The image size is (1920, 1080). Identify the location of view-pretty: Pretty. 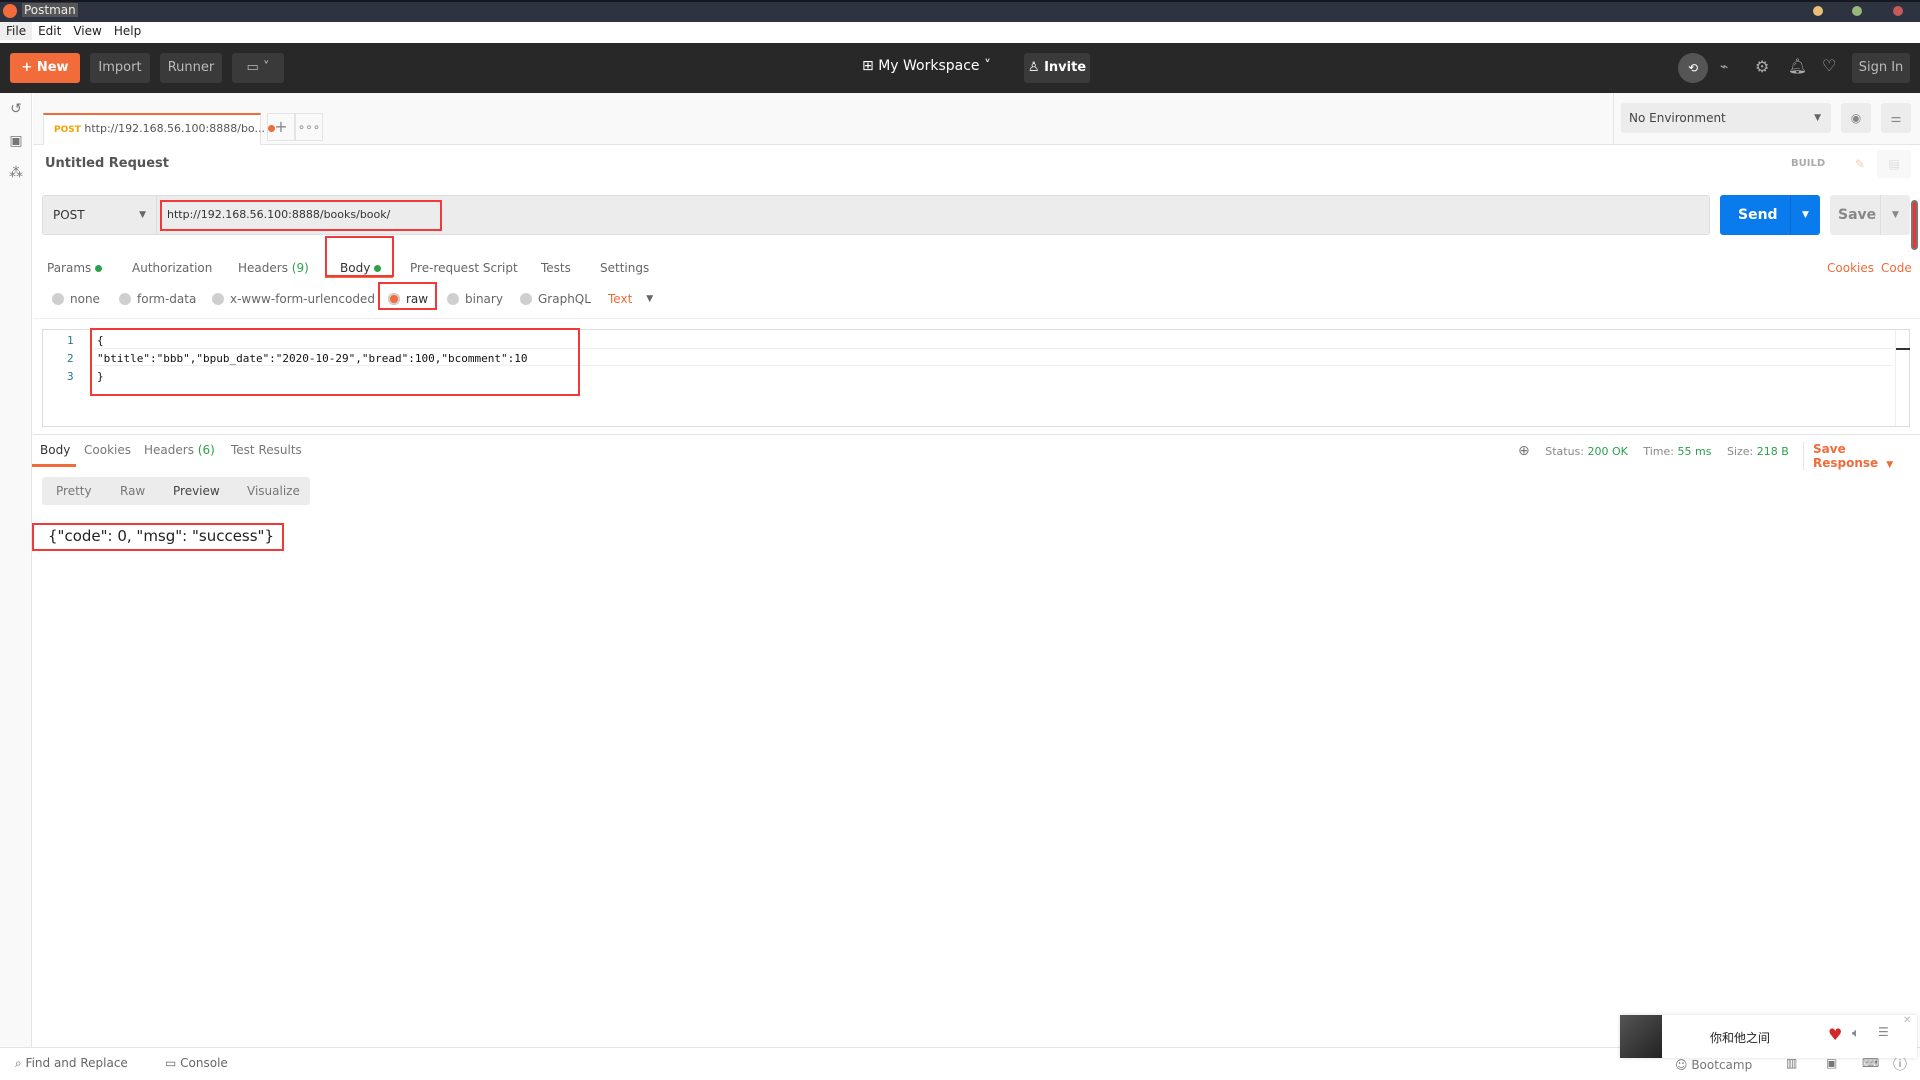
(74, 491).